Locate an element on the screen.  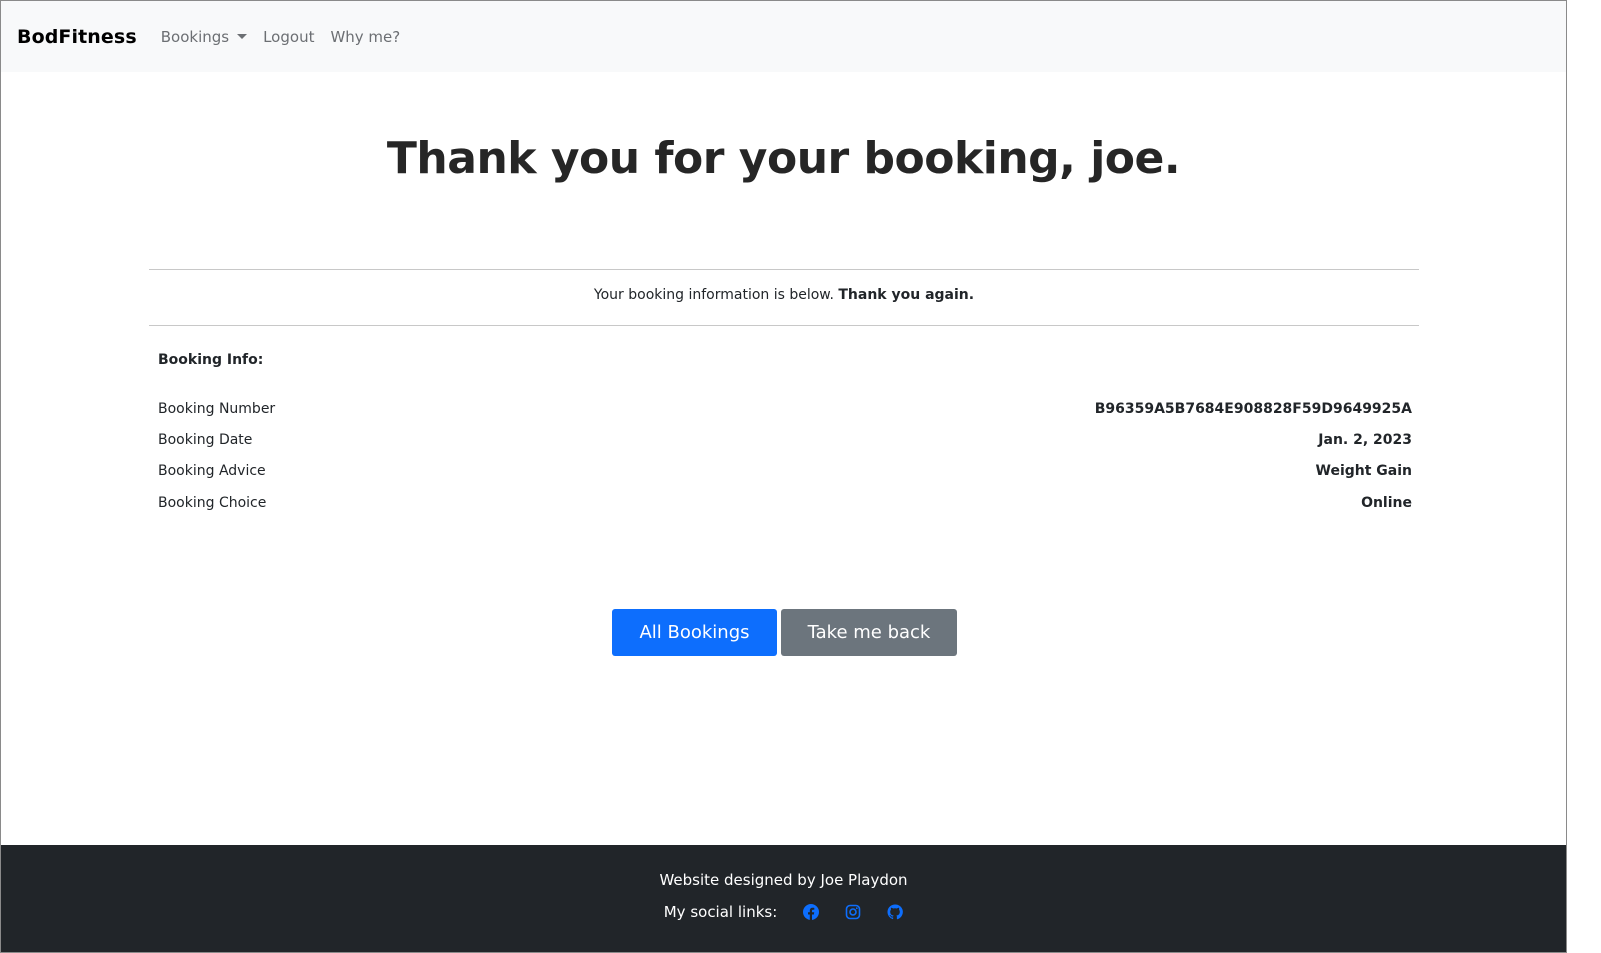
booking-number-label: Booking Number is located at coordinates (217, 409).